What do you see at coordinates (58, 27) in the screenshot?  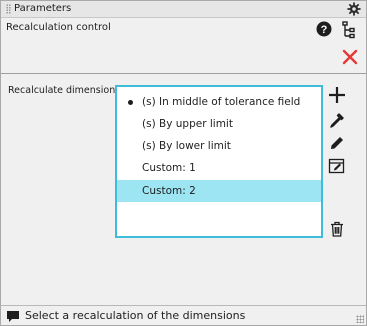 I see `recalc-control-label: Recalculation control` at bounding box center [58, 27].